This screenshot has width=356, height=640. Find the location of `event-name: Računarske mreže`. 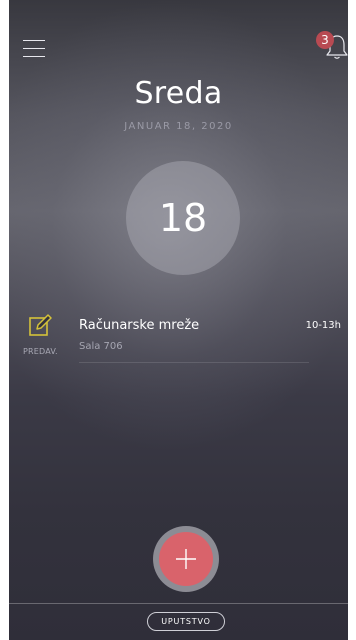

event-name: Računarske mreže is located at coordinates (139, 325).